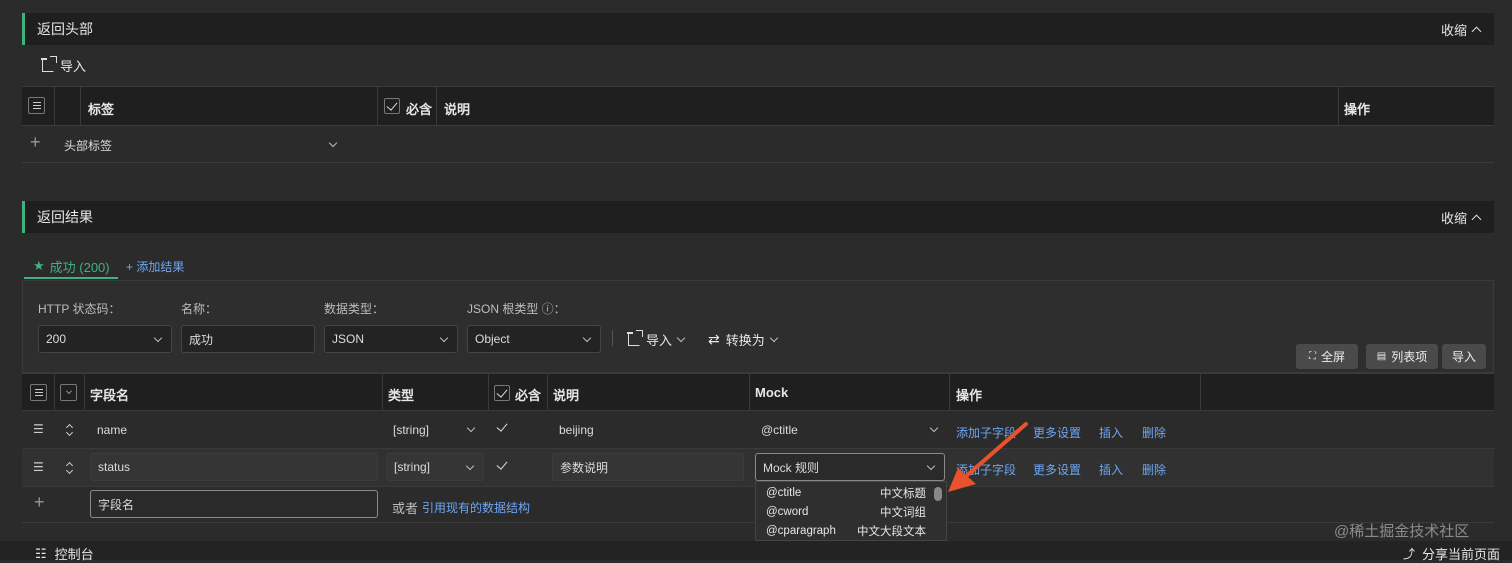 The image size is (1512, 563). Describe the element at coordinates (656, 339) in the screenshot. I see `result-import-button: 导入` at that location.